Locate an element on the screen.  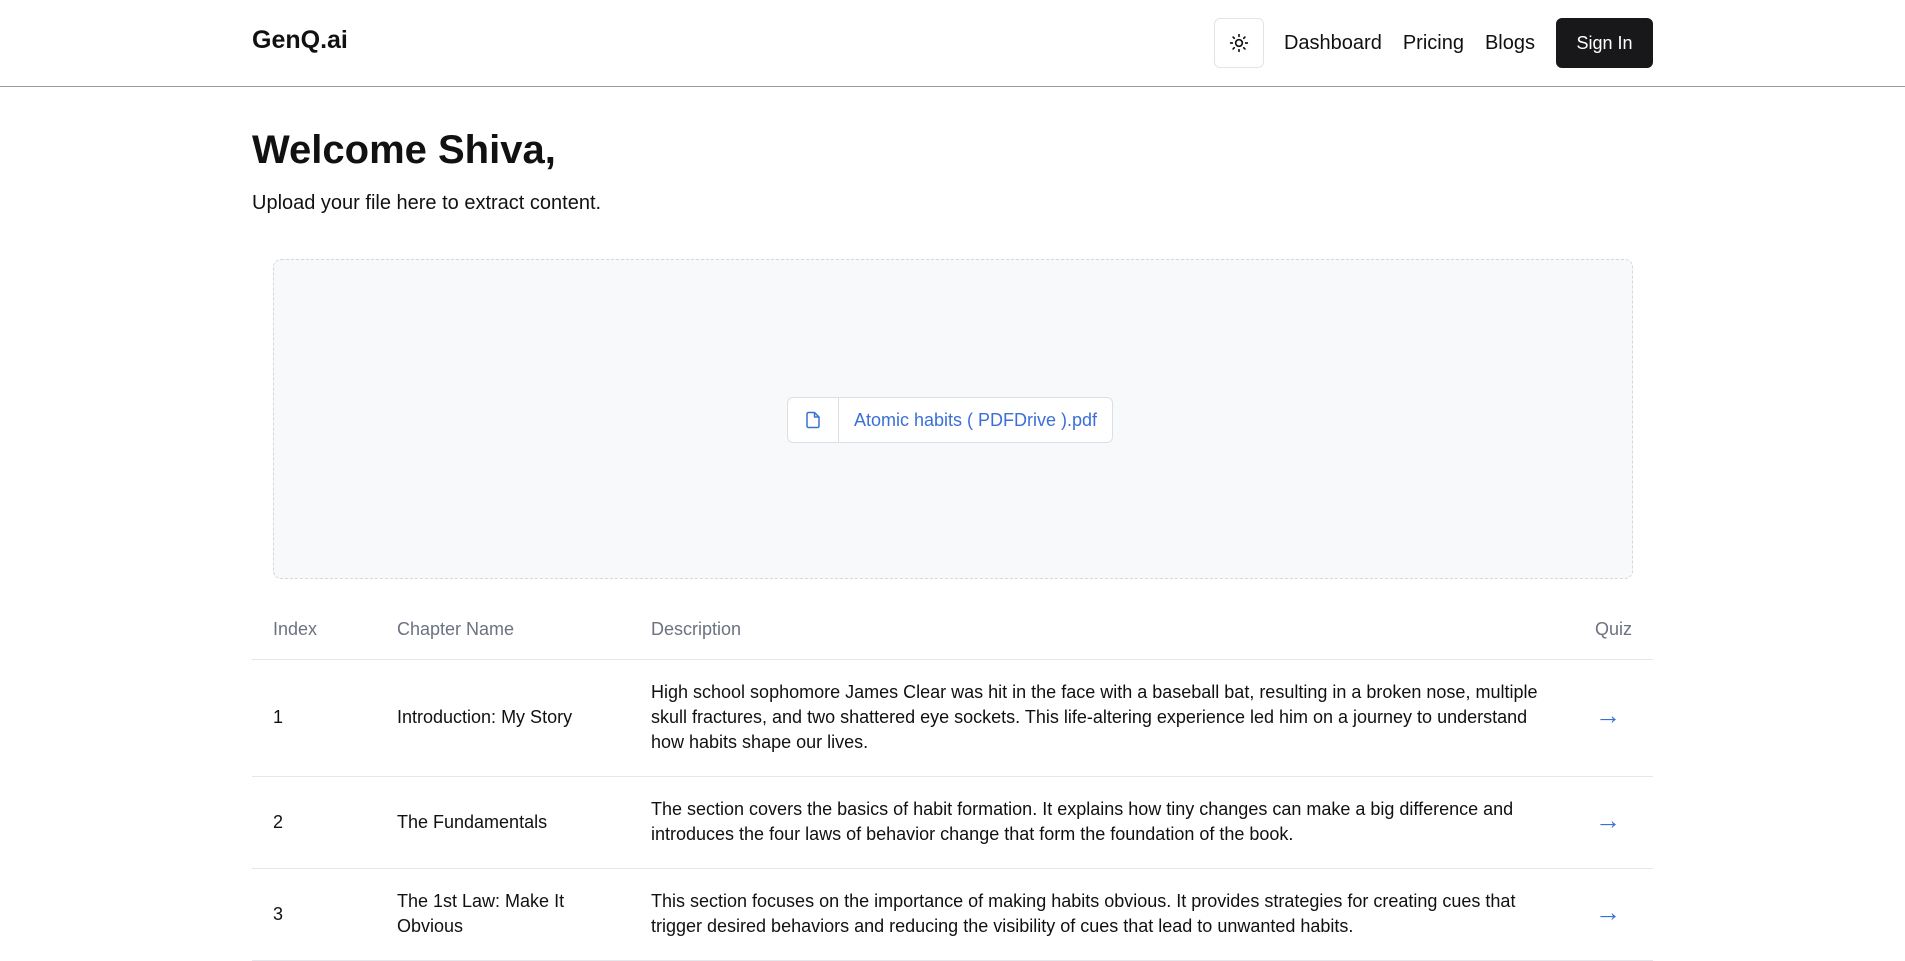
file-icon is located at coordinates (813, 420).